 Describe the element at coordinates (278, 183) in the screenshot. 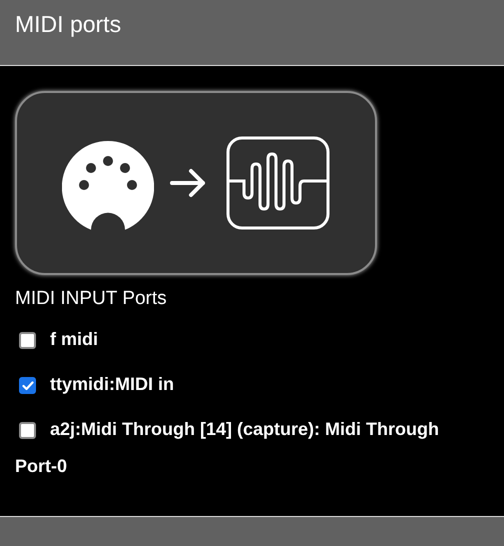

I see `waveform-icon` at that location.